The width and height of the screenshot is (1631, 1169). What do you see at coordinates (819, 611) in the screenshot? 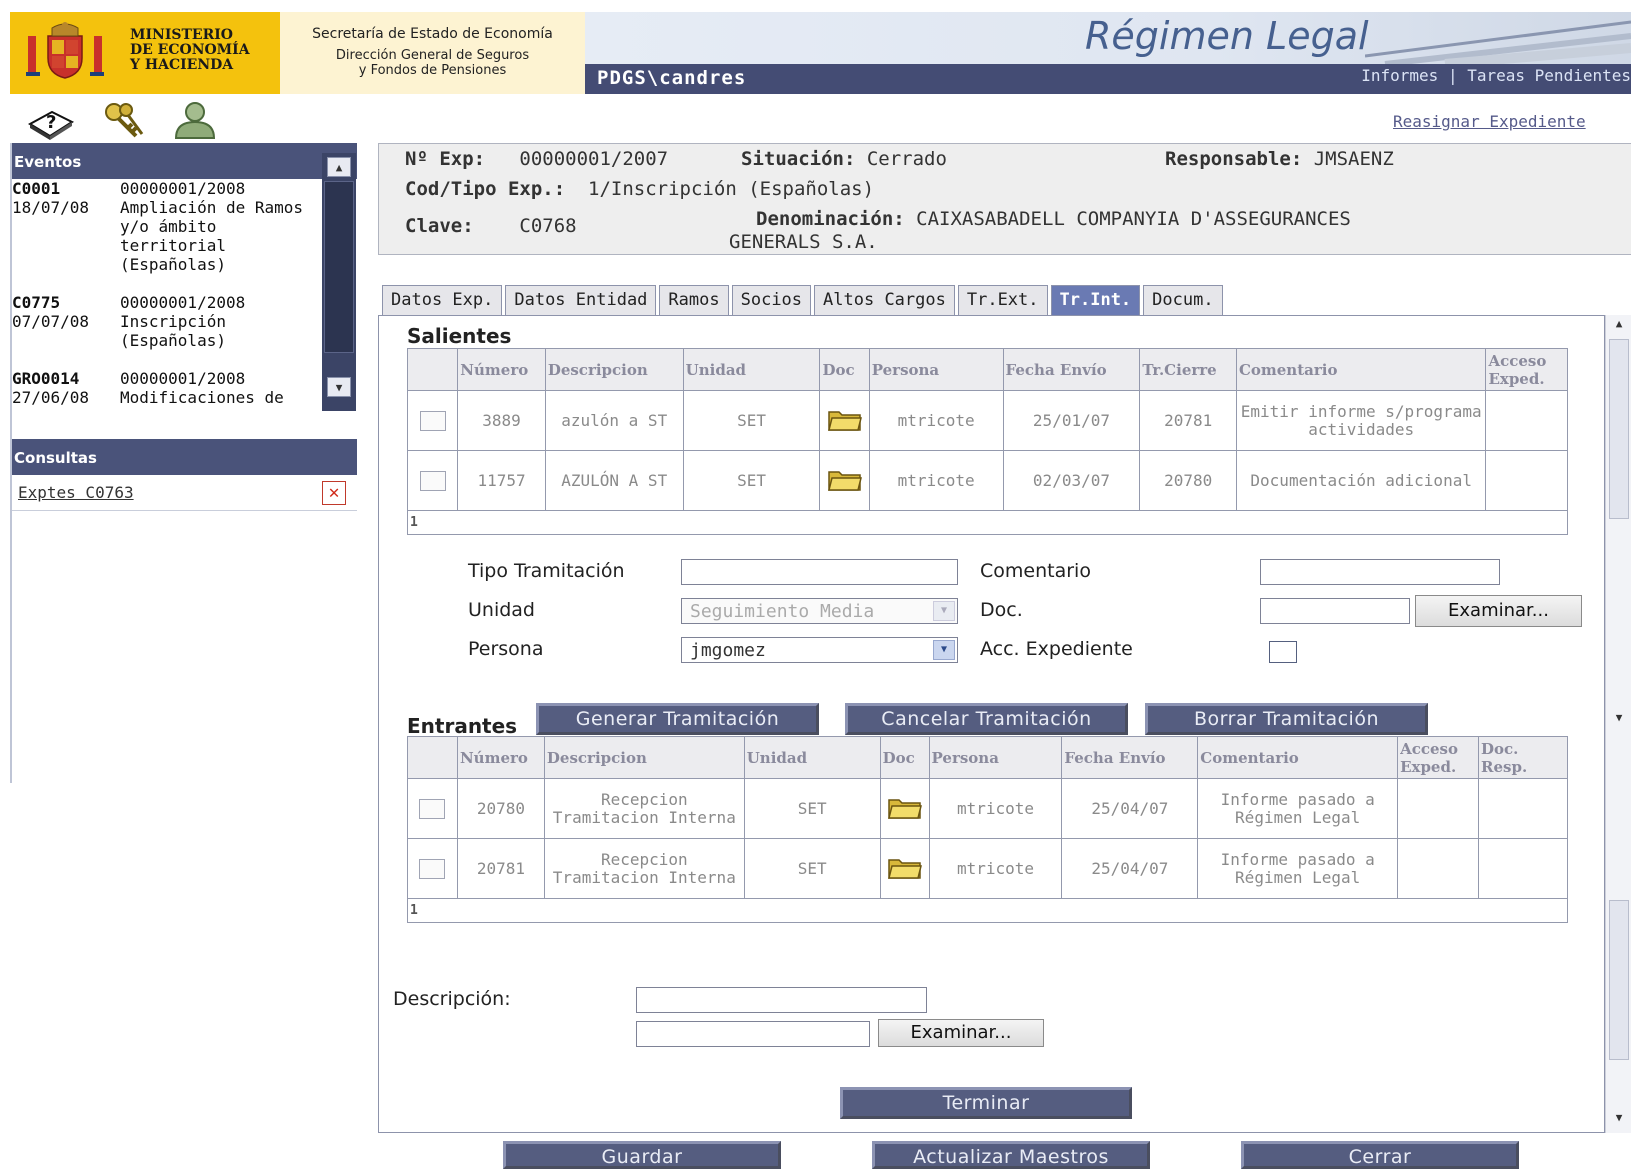
I see `unidad-select: Seguimiento Media ▼` at bounding box center [819, 611].